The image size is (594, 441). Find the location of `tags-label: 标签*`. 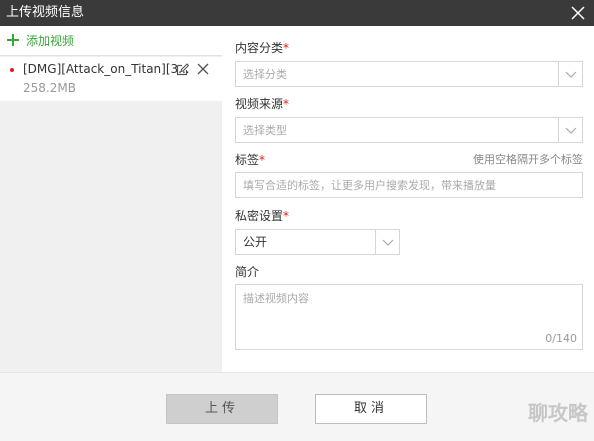

tags-label: 标签* is located at coordinates (250, 160).